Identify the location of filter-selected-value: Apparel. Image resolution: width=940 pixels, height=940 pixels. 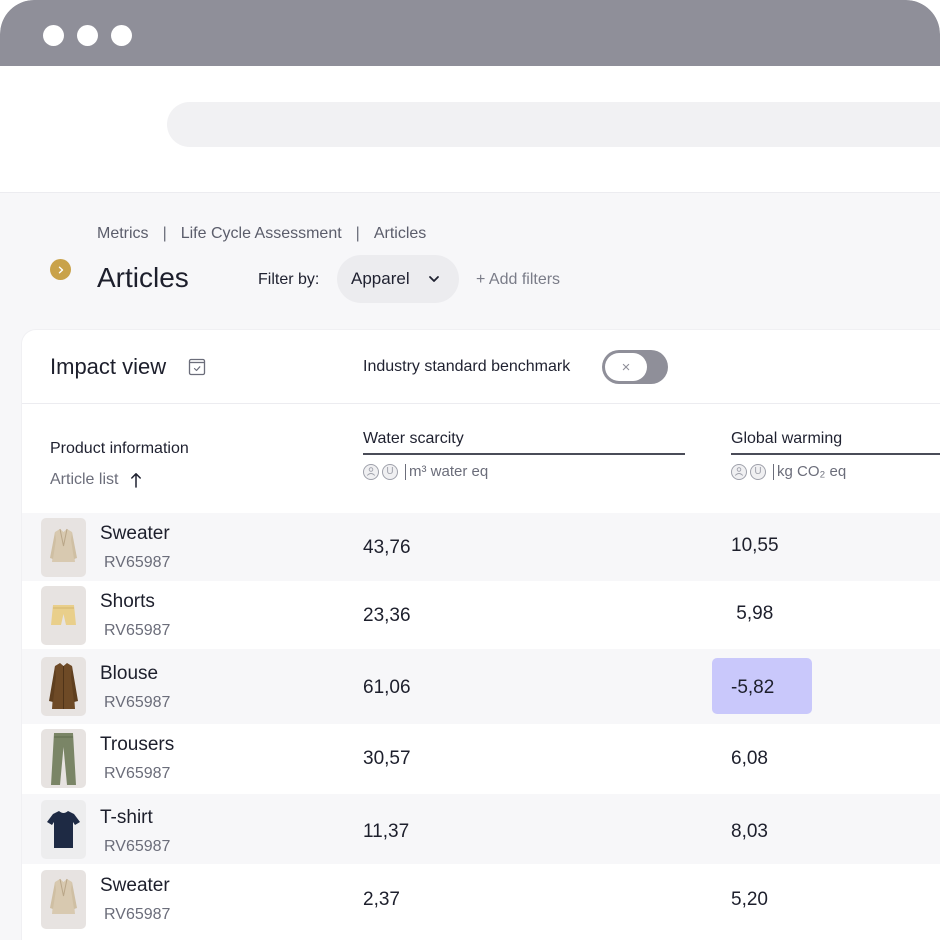
(380, 278).